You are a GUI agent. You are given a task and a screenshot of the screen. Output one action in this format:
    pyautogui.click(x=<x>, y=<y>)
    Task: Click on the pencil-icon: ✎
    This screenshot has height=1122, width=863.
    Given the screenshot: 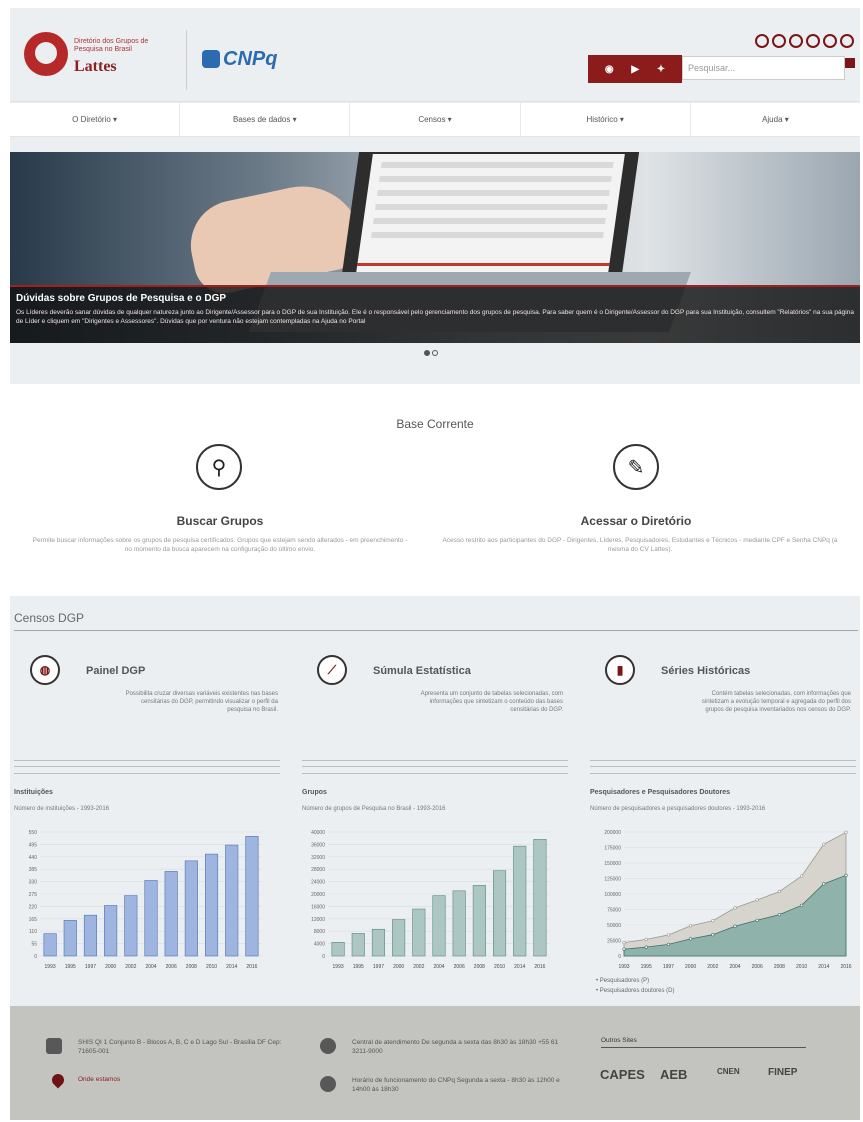 What is the action you would take?
    pyautogui.click(x=636, y=467)
    